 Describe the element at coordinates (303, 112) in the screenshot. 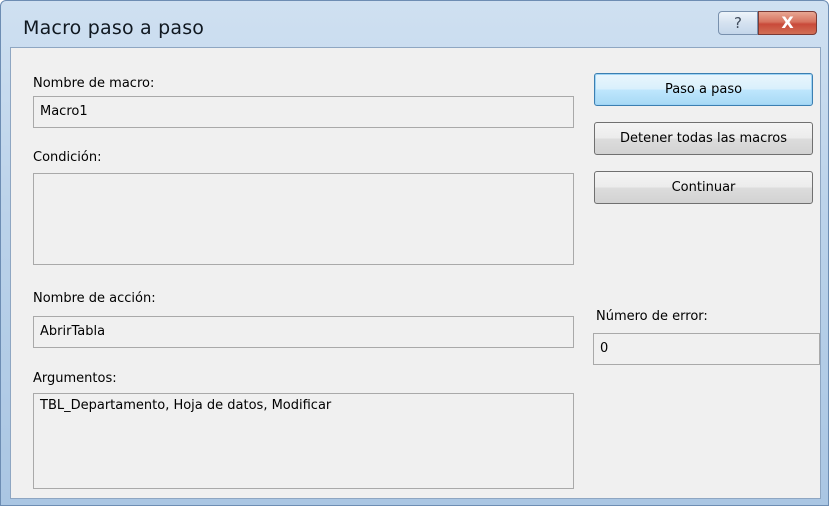

I see `macro-name-field: Macro1` at that location.